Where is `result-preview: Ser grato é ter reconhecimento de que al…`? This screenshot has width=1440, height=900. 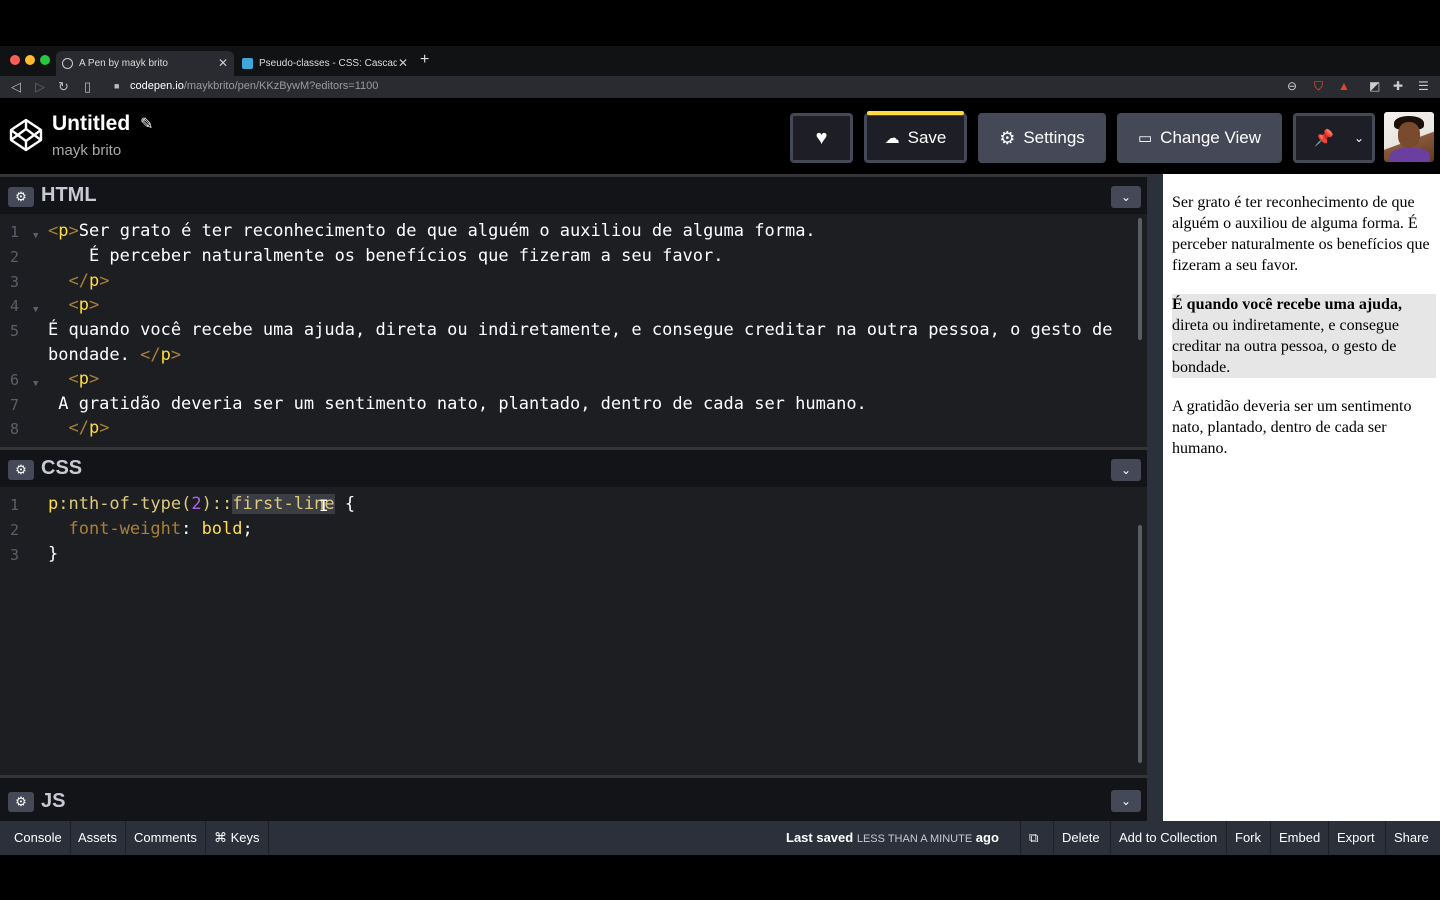 result-preview: Ser grato é ter reconhecimento de que al… is located at coordinates (1301, 497).